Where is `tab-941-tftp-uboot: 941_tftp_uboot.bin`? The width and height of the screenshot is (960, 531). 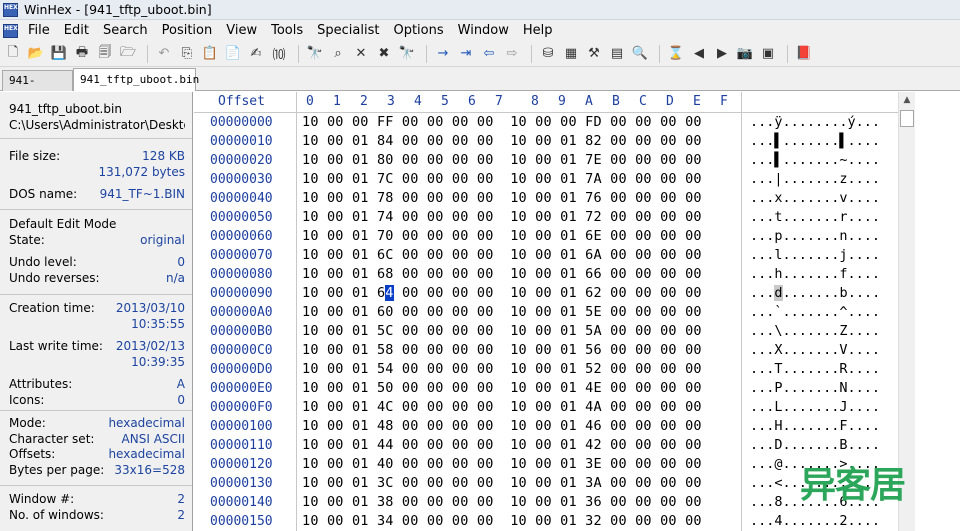
tab-941-tftp-uboot: 941_tftp_uboot.bin is located at coordinates (136, 79).